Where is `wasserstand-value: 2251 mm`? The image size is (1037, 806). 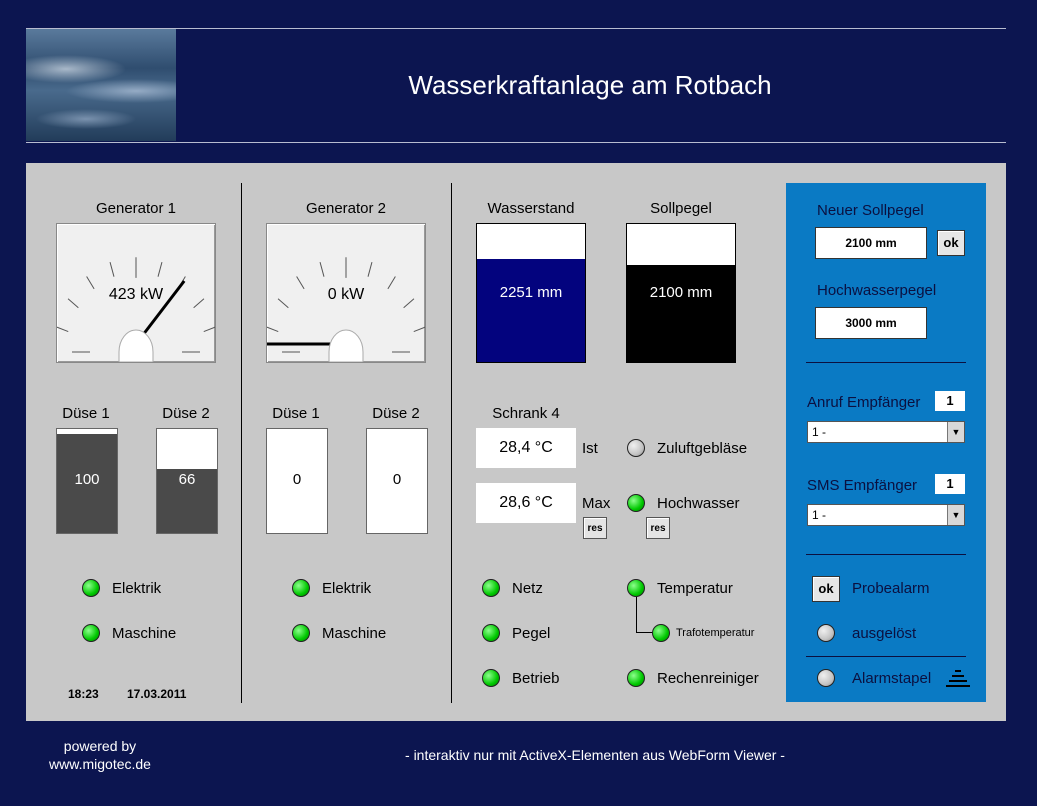 wasserstand-value: 2251 mm is located at coordinates (531, 292).